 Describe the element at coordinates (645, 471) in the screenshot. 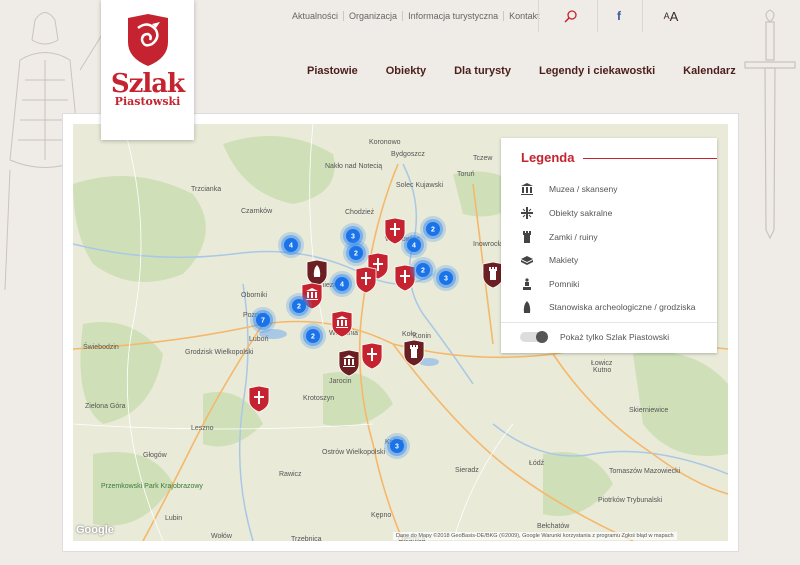

I see `place-label: Tomaszów Mazowiecki` at that location.